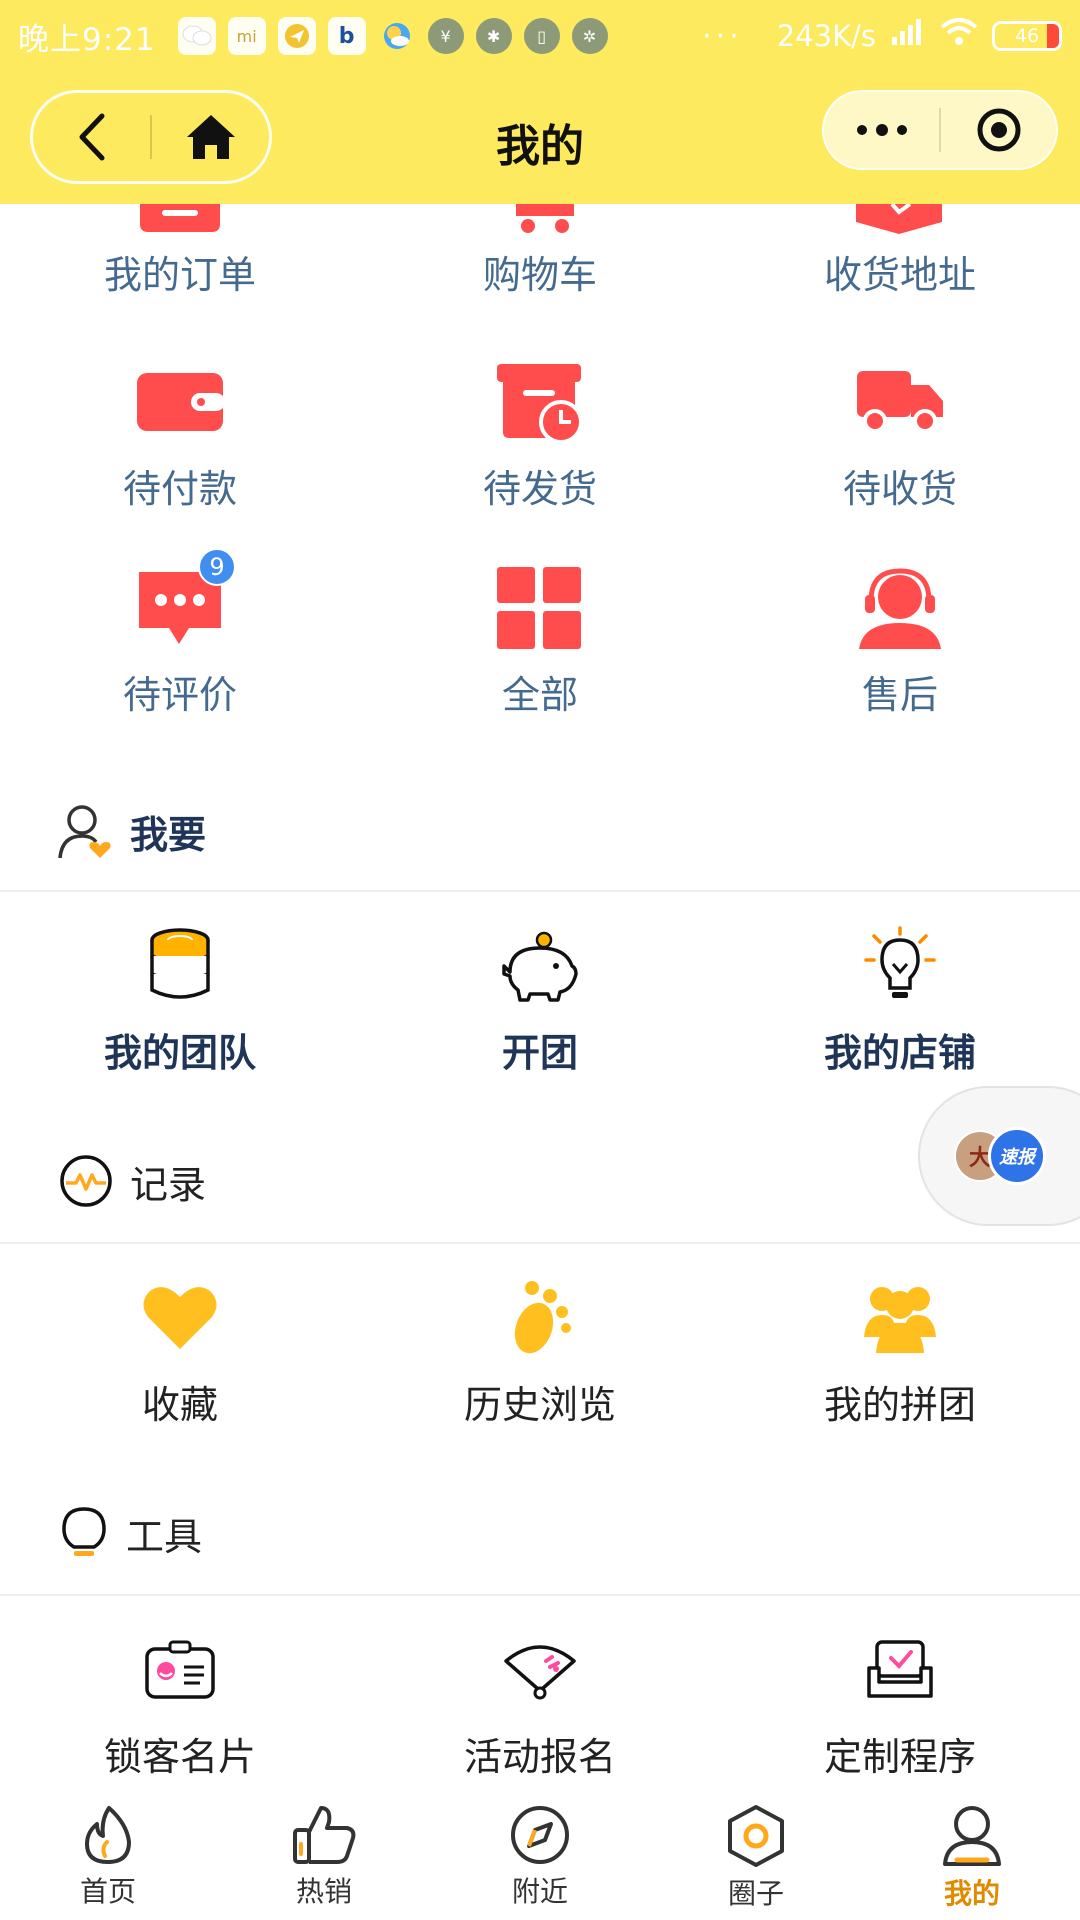  I want to click on coin-stack-icon, so click(180, 963).